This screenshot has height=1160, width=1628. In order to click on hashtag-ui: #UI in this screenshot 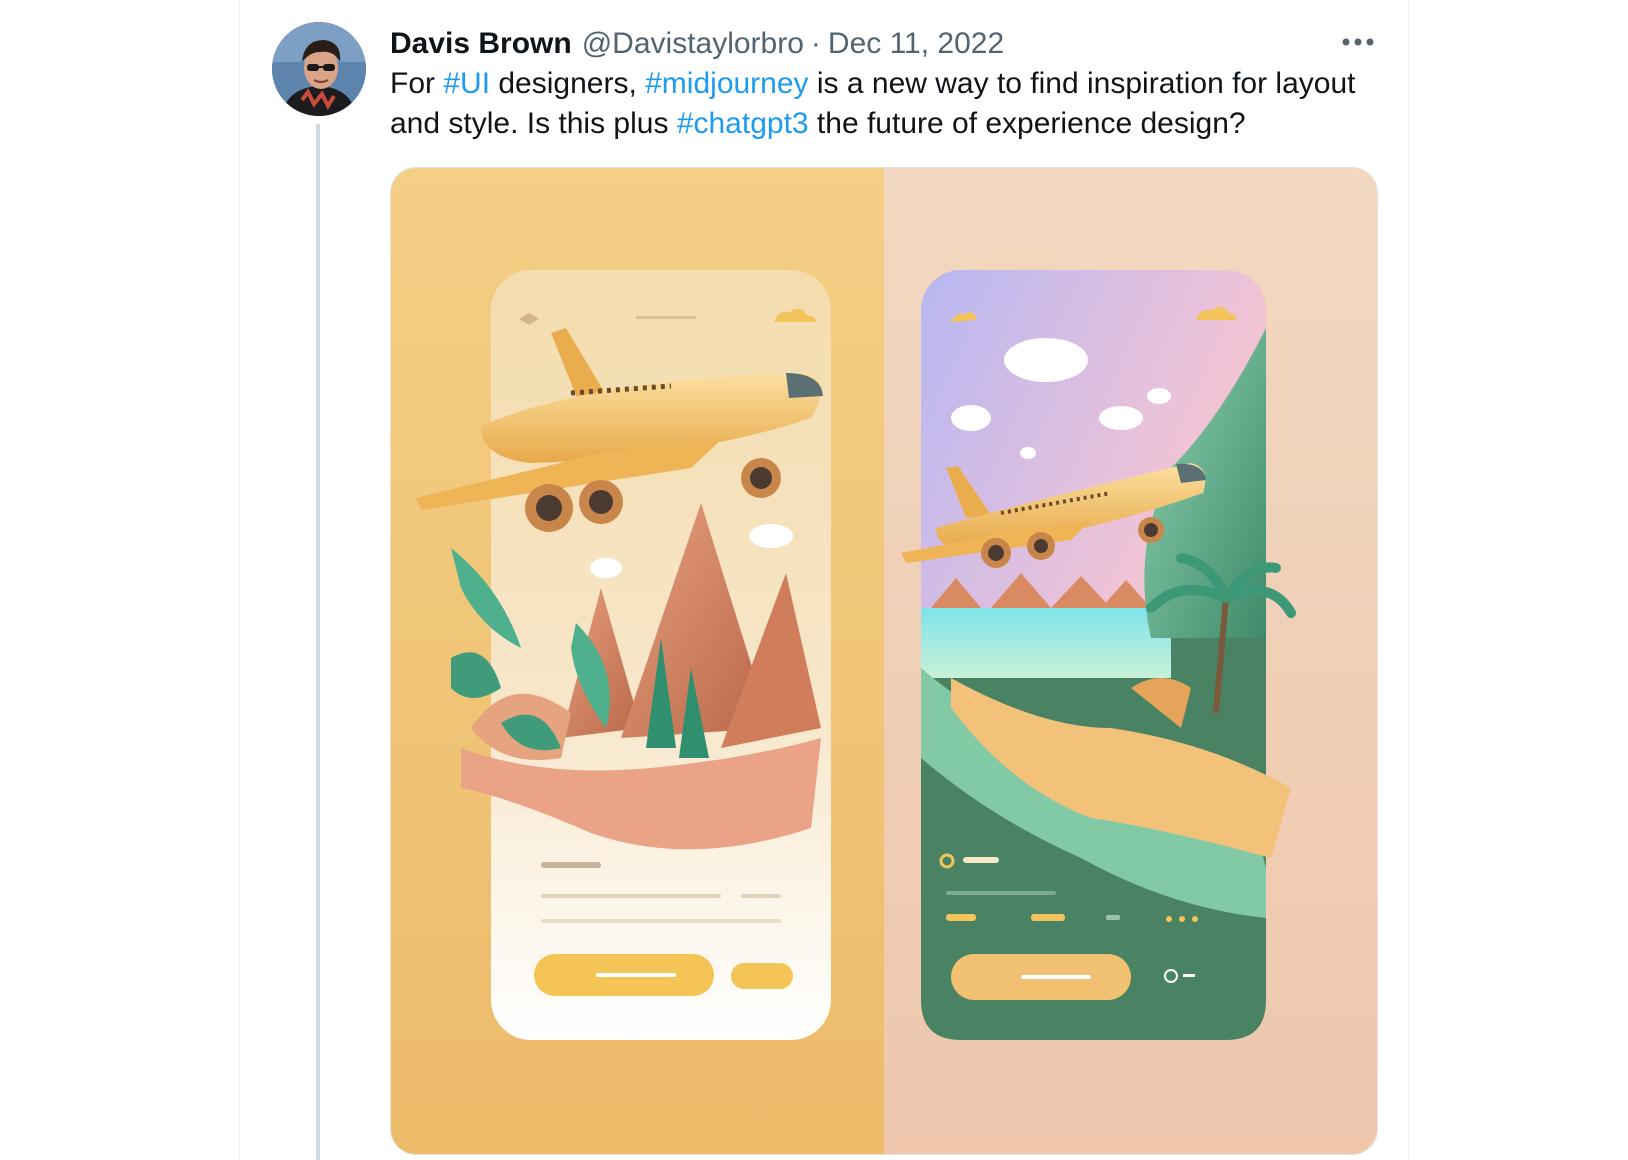, I will do `click(466, 83)`.